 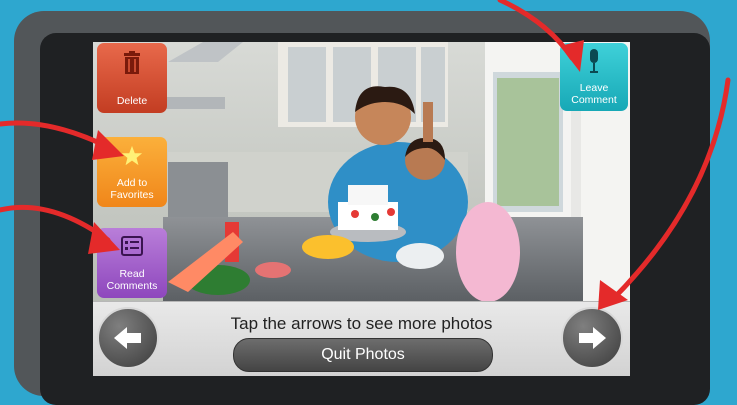 What do you see at coordinates (132, 78) in the screenshot?
I see `delete-button: Delete` at bounding box center [132, 78].